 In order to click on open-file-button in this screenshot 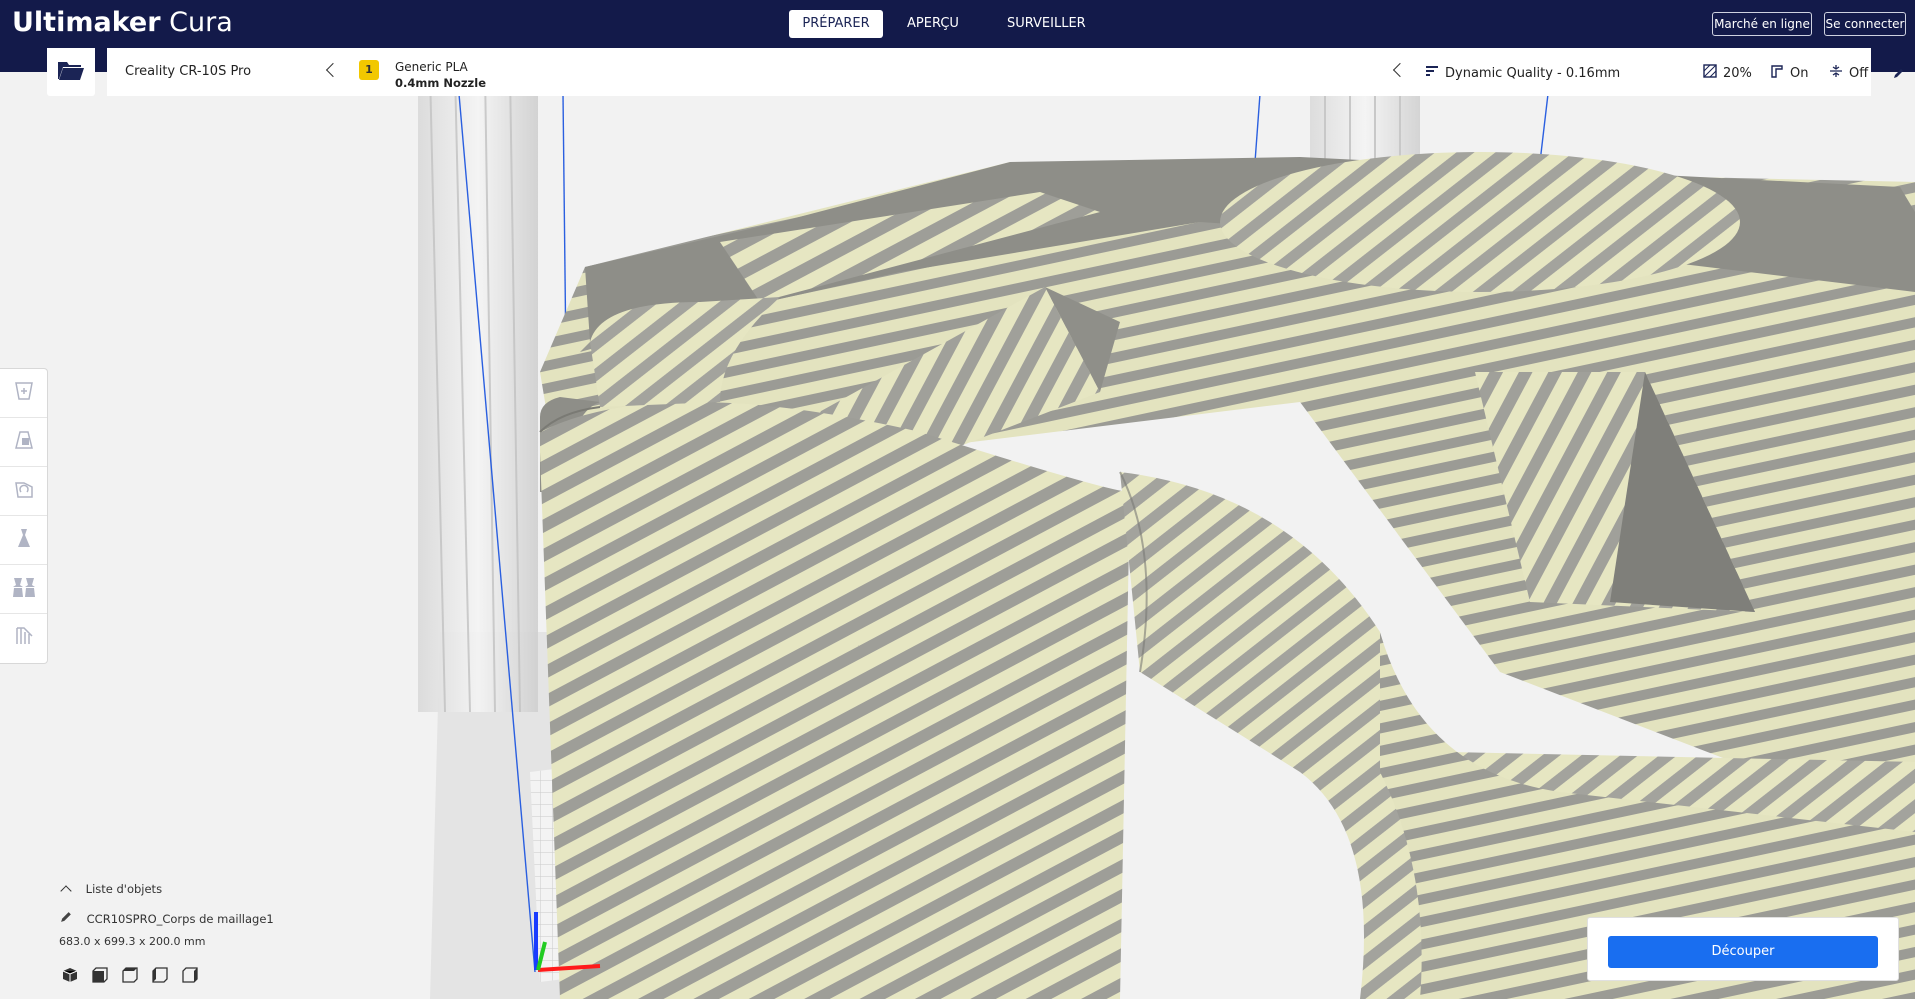, I will do `click(71, 72)`.